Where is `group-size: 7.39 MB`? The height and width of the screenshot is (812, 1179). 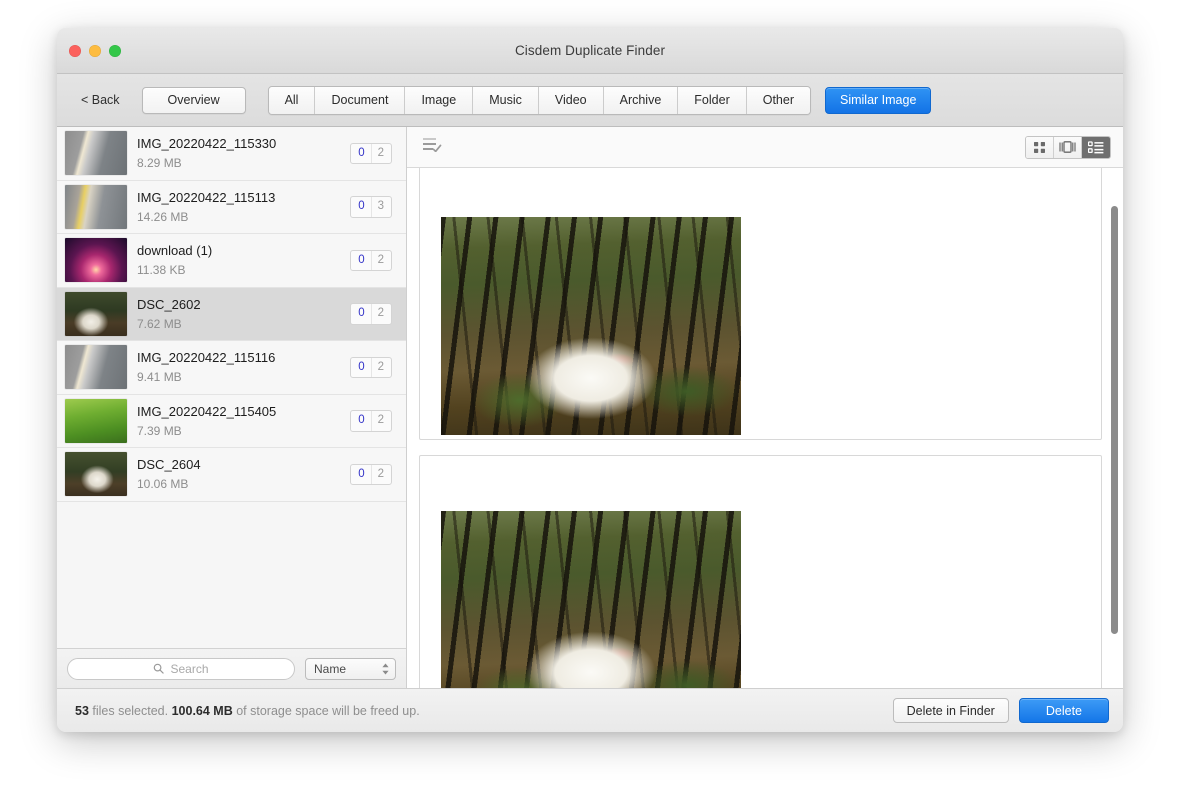 group-size: 7.39 MB is located at coordinates (159, 430).